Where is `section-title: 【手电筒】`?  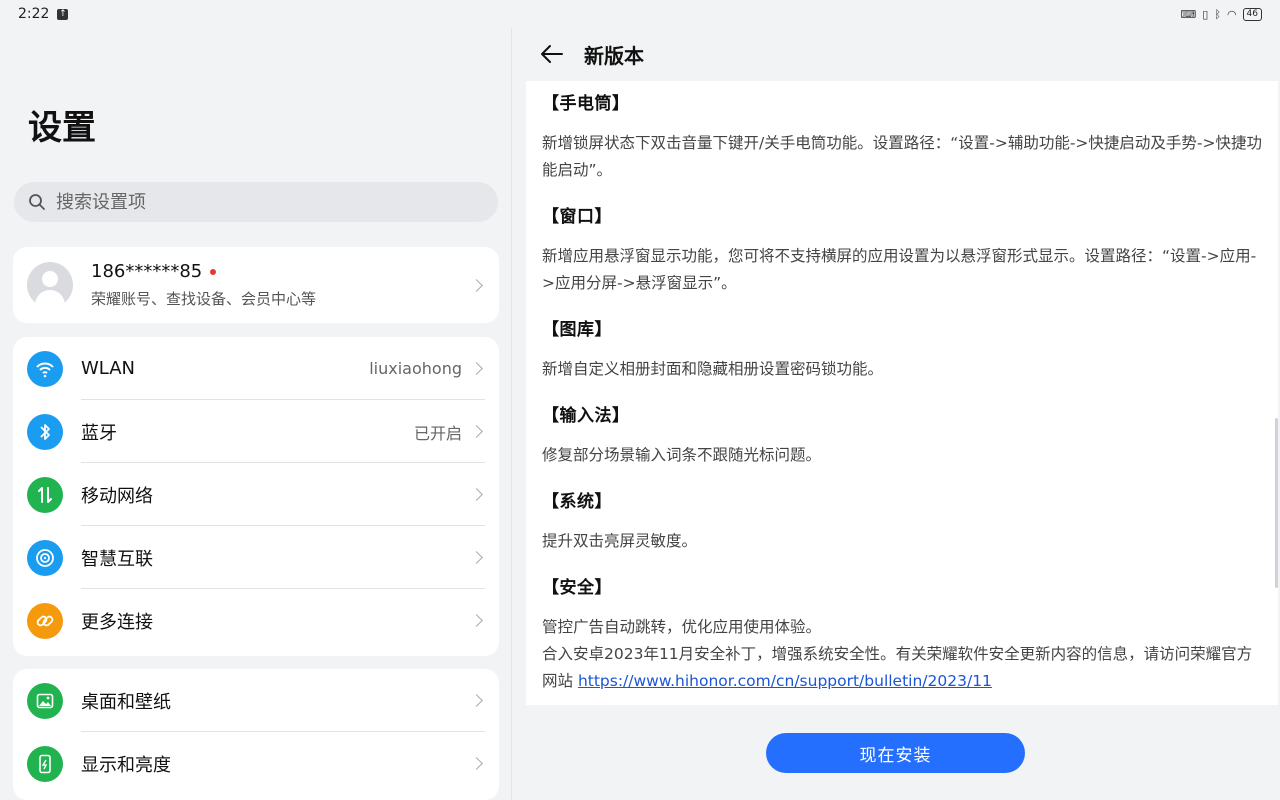 section-title: 【手电筒】 is located at coordinates (586, 104).